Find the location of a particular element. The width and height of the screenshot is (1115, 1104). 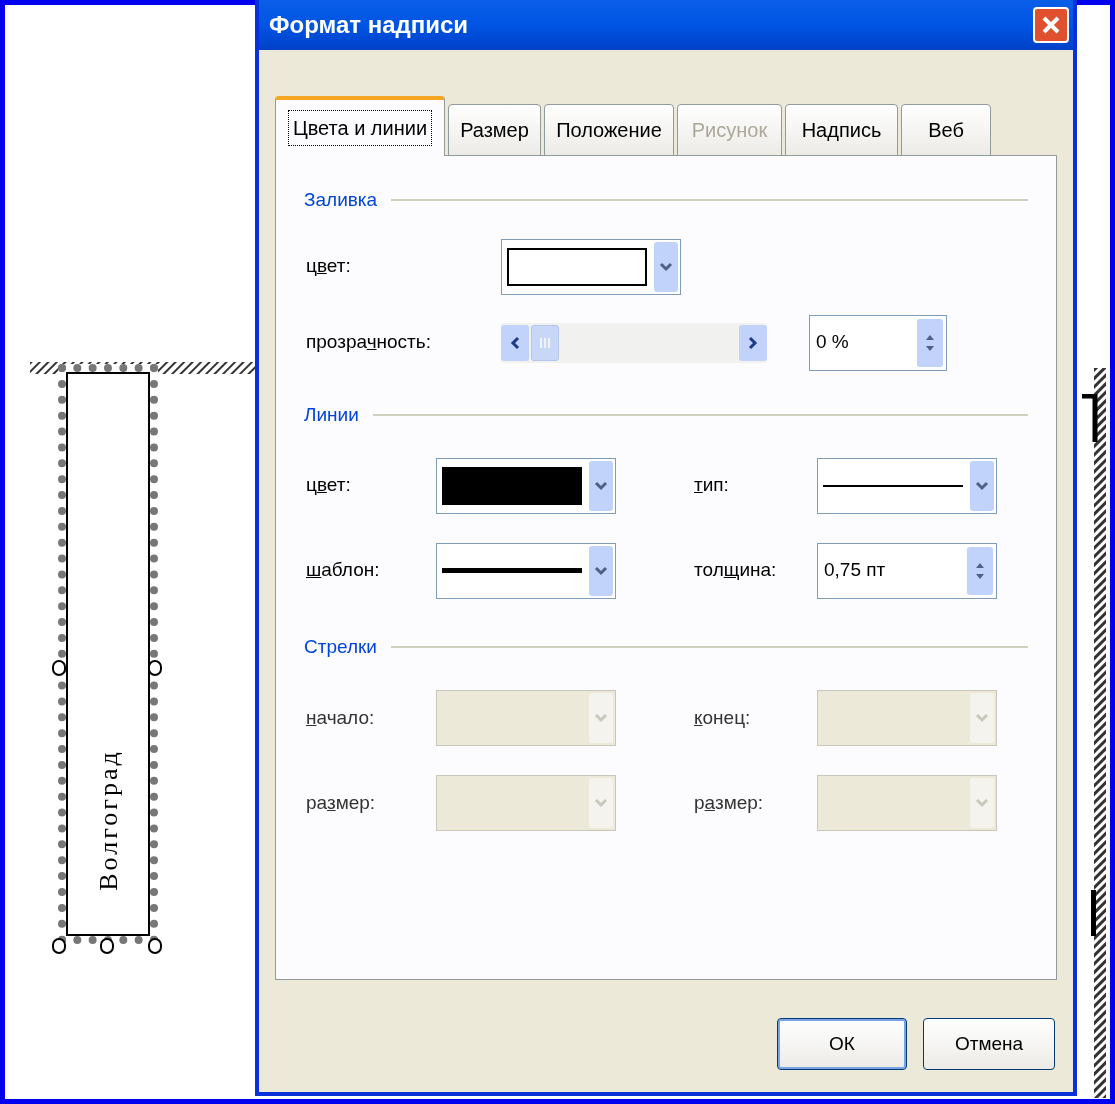

grip-icon is located at coordinates (545, 342).